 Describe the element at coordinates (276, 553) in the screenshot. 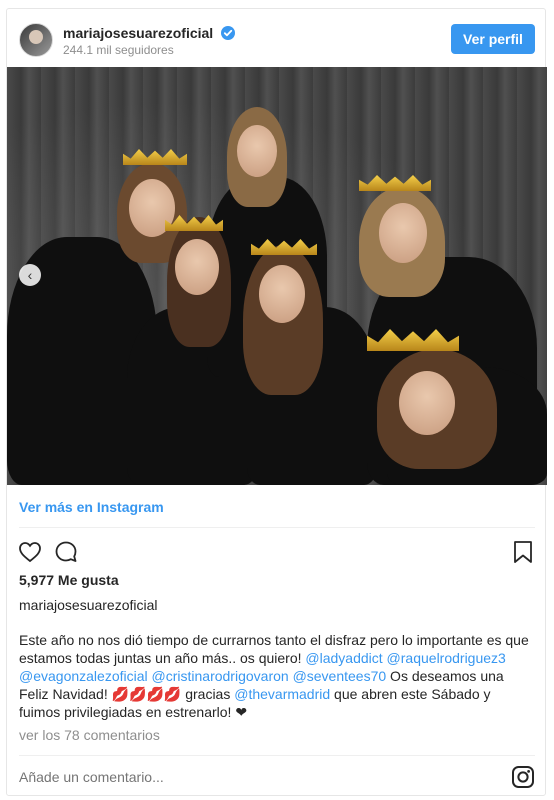

I see `action-bar` at that location.